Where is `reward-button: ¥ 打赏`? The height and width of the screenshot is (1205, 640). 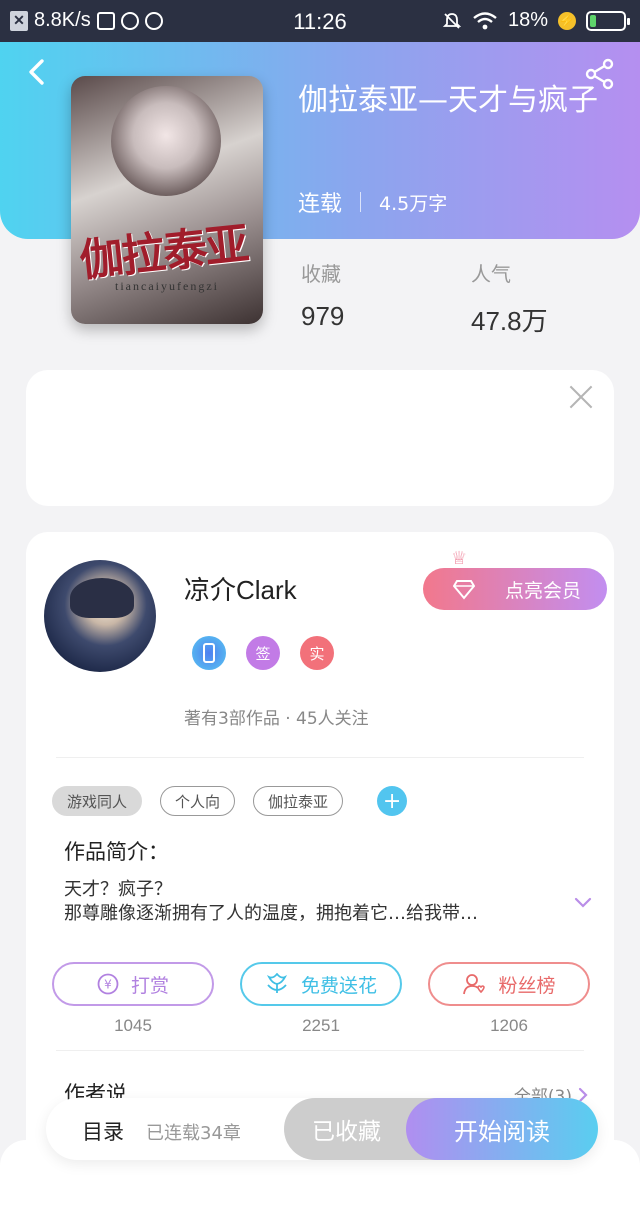
reward-button: ¥ 打赏 is located at coordinates (133, 984).